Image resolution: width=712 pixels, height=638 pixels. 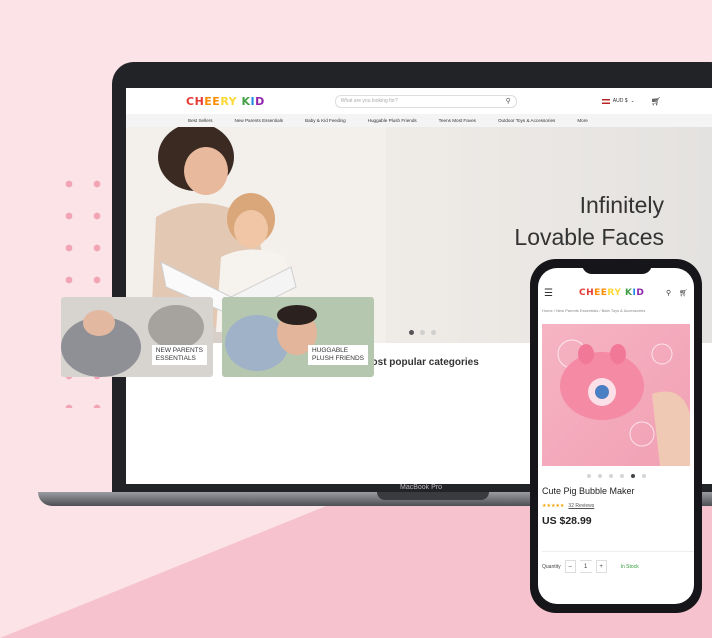 I want to click on reviews-link: 32 Reviews, so click(x=581, y=506).